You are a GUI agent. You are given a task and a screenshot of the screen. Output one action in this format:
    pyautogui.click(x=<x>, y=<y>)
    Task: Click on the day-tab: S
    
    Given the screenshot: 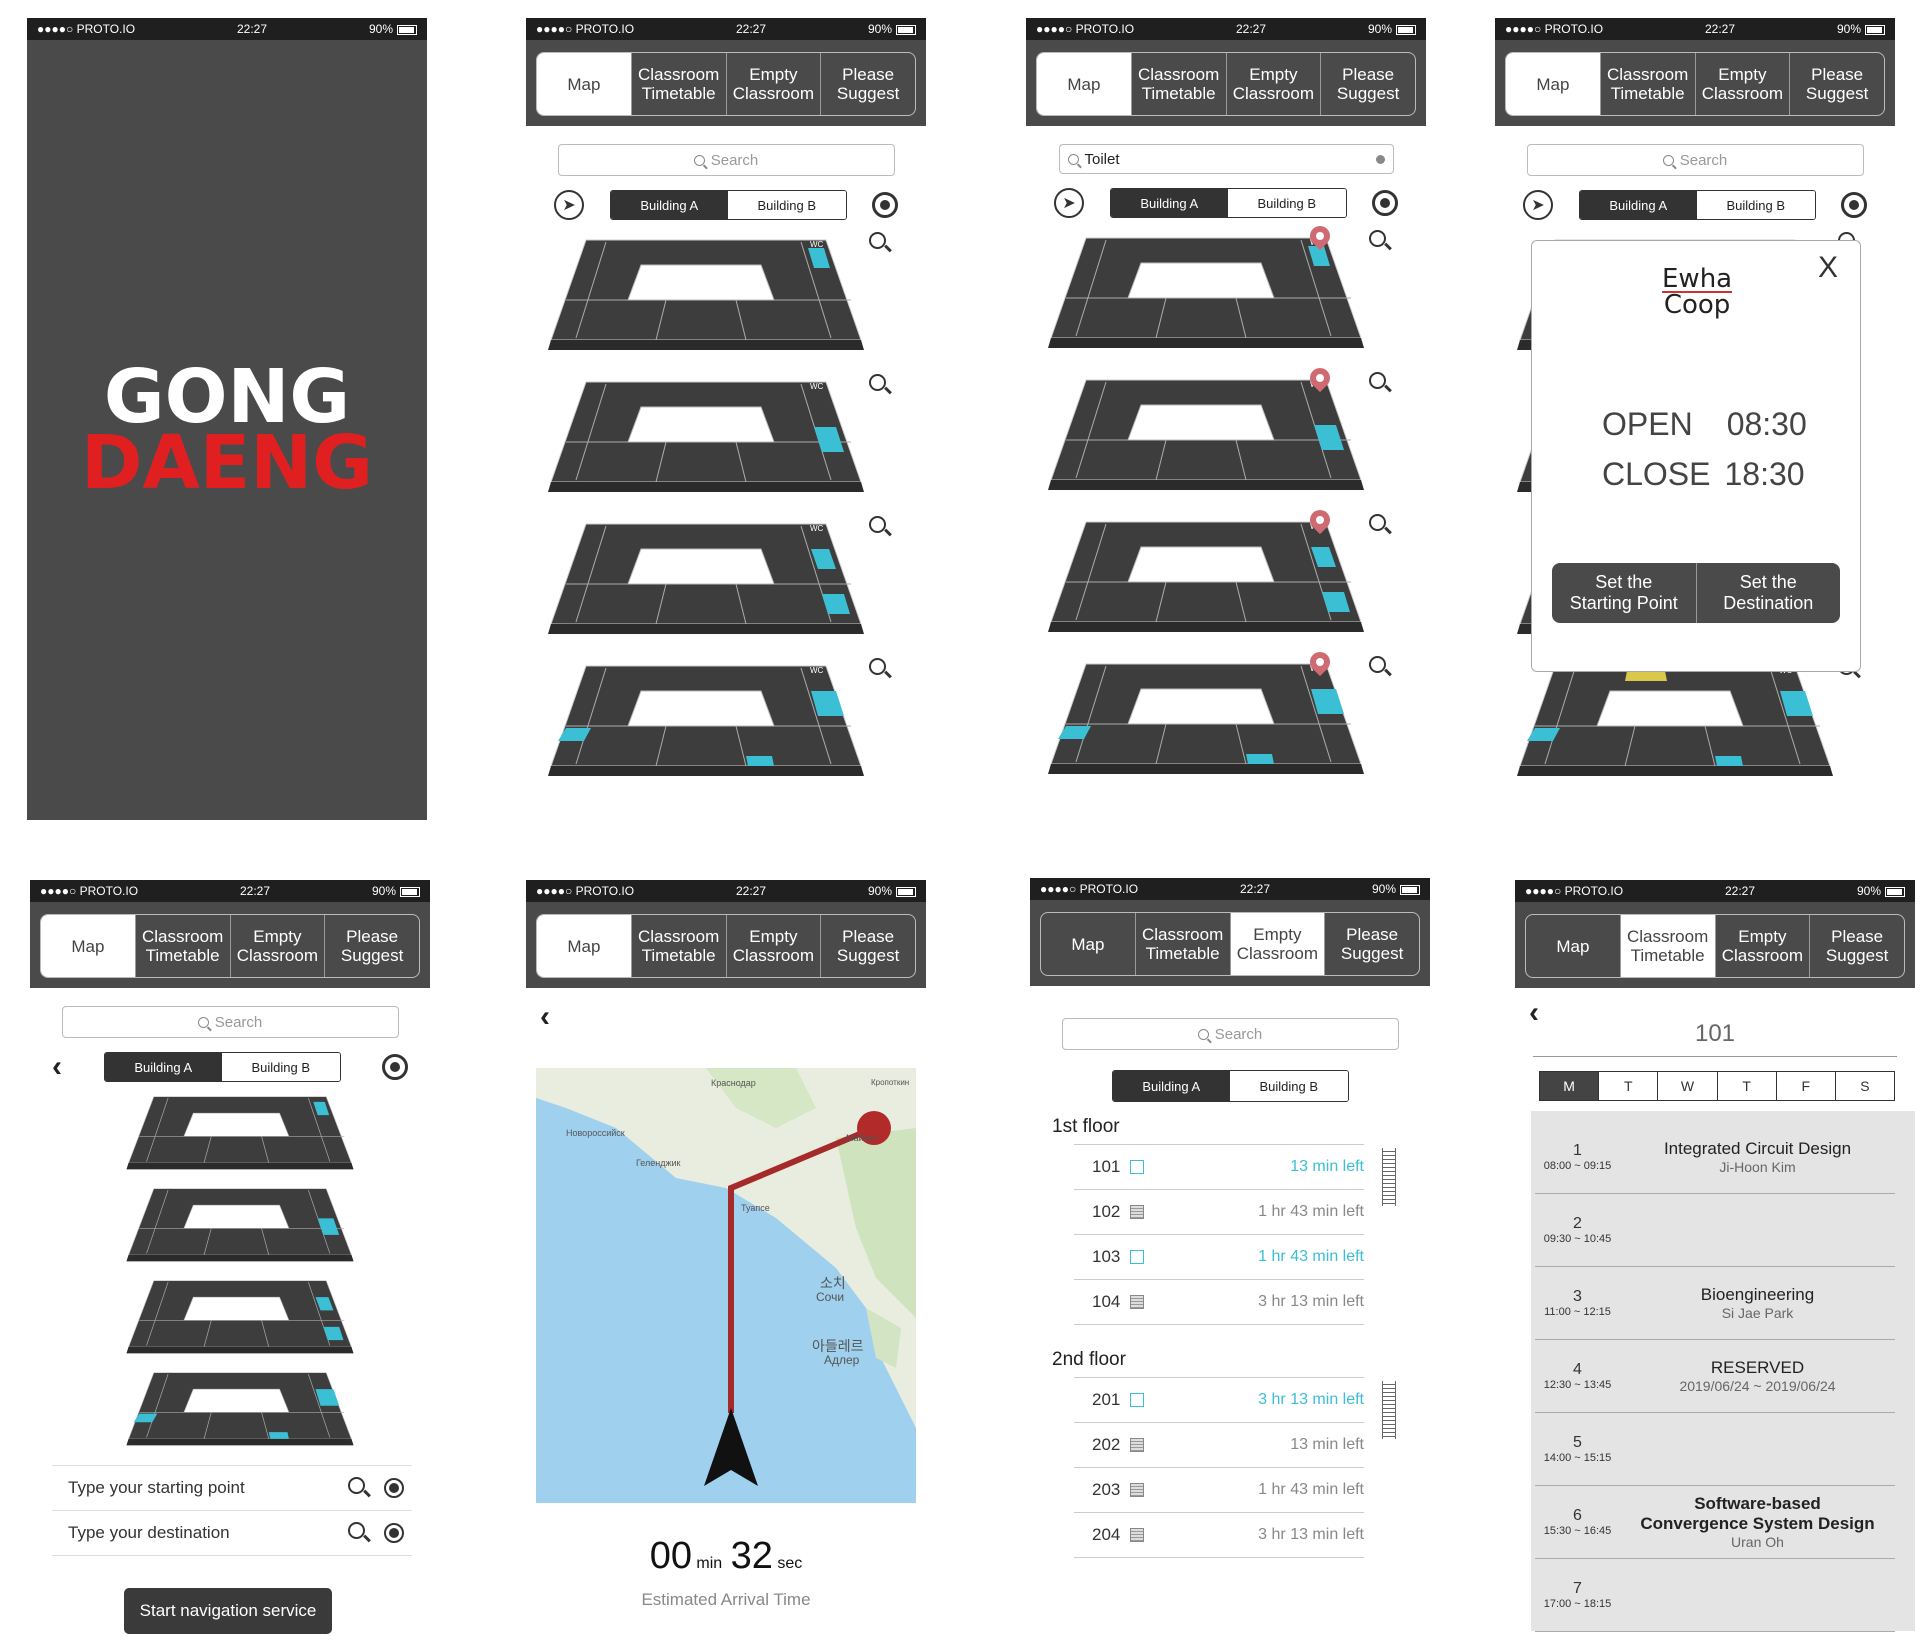 What is the action you would take?
    pyautogui.click(x=1864, y=1086)
    